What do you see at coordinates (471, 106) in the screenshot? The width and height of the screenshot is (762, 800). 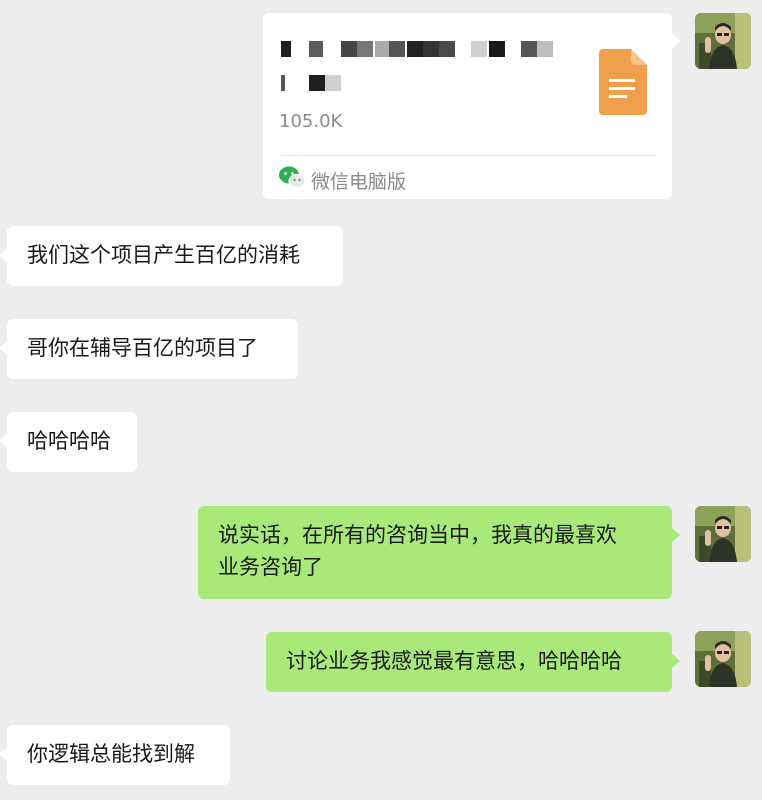 I see `file-message-card: 105.0K 微信电脑版` at bounding box center [471, 106].